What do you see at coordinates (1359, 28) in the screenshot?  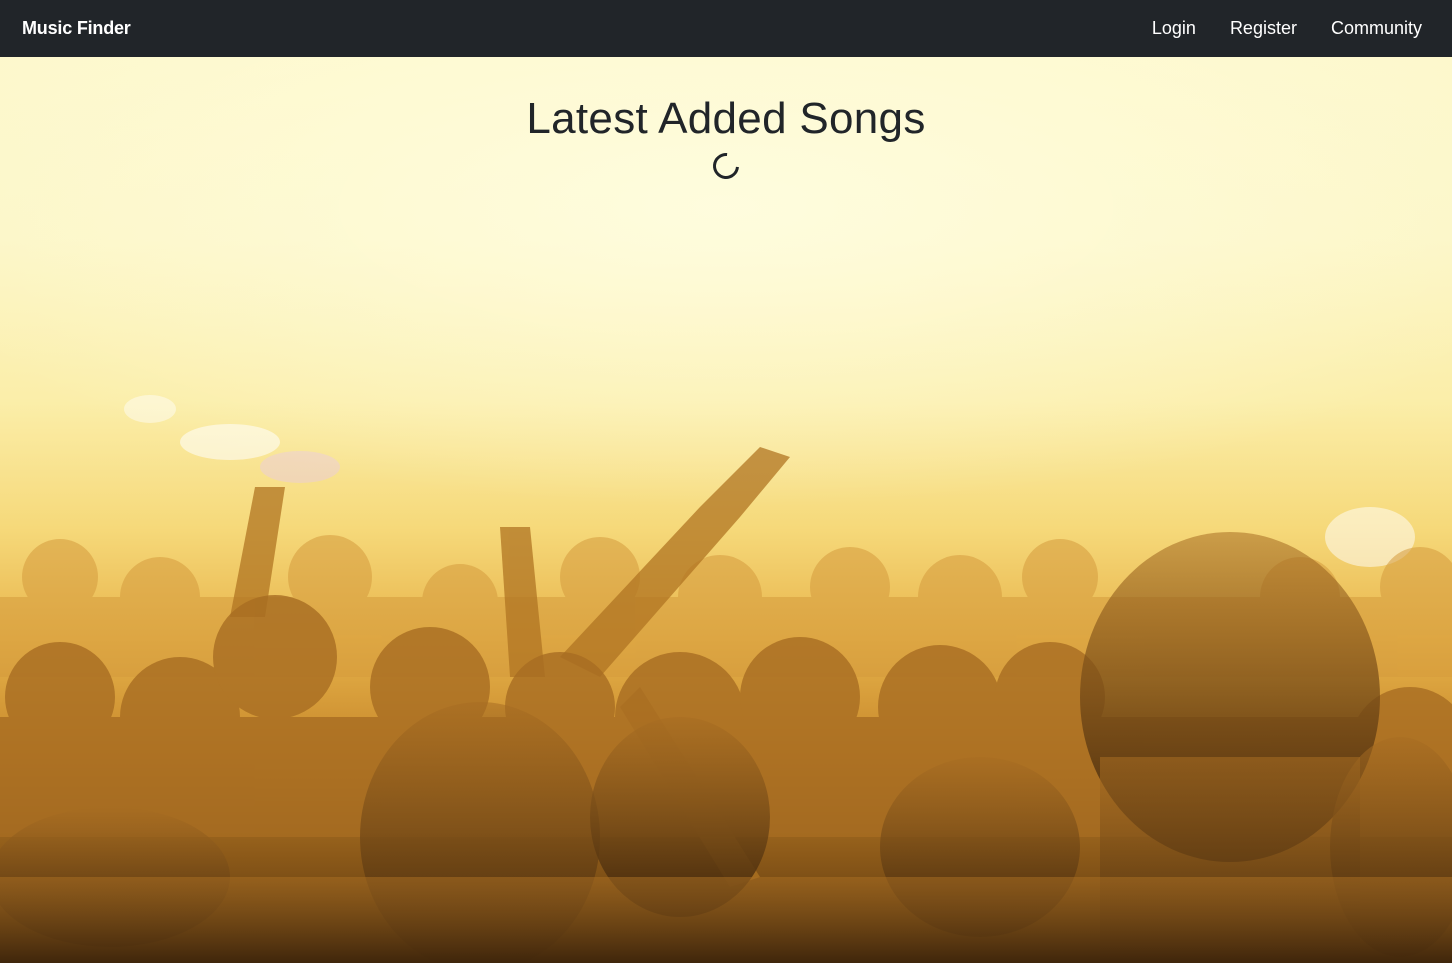 I see `nav-community-link: Community` at bounding box center [1359, 28].